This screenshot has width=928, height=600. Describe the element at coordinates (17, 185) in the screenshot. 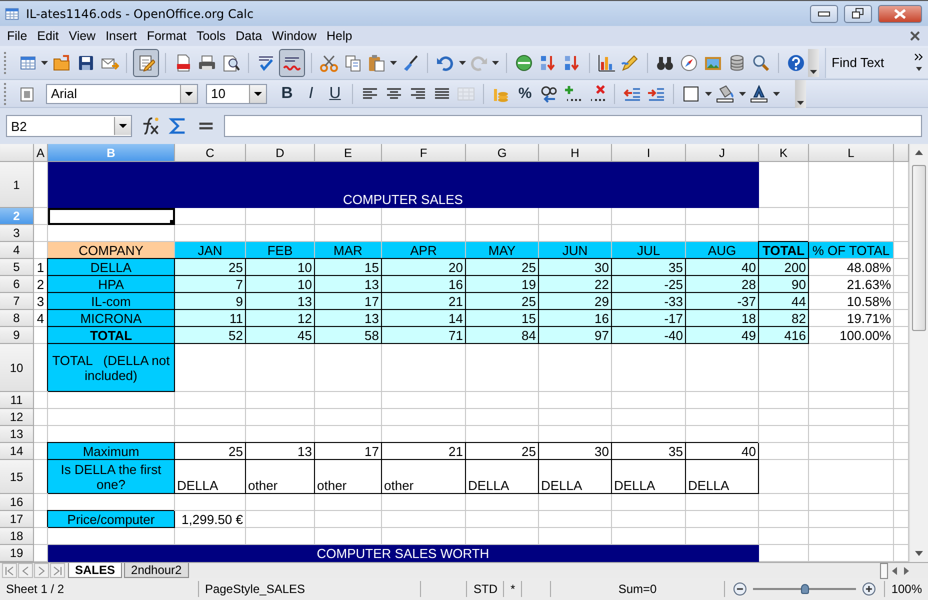

I see `row-header: 1` at that location.